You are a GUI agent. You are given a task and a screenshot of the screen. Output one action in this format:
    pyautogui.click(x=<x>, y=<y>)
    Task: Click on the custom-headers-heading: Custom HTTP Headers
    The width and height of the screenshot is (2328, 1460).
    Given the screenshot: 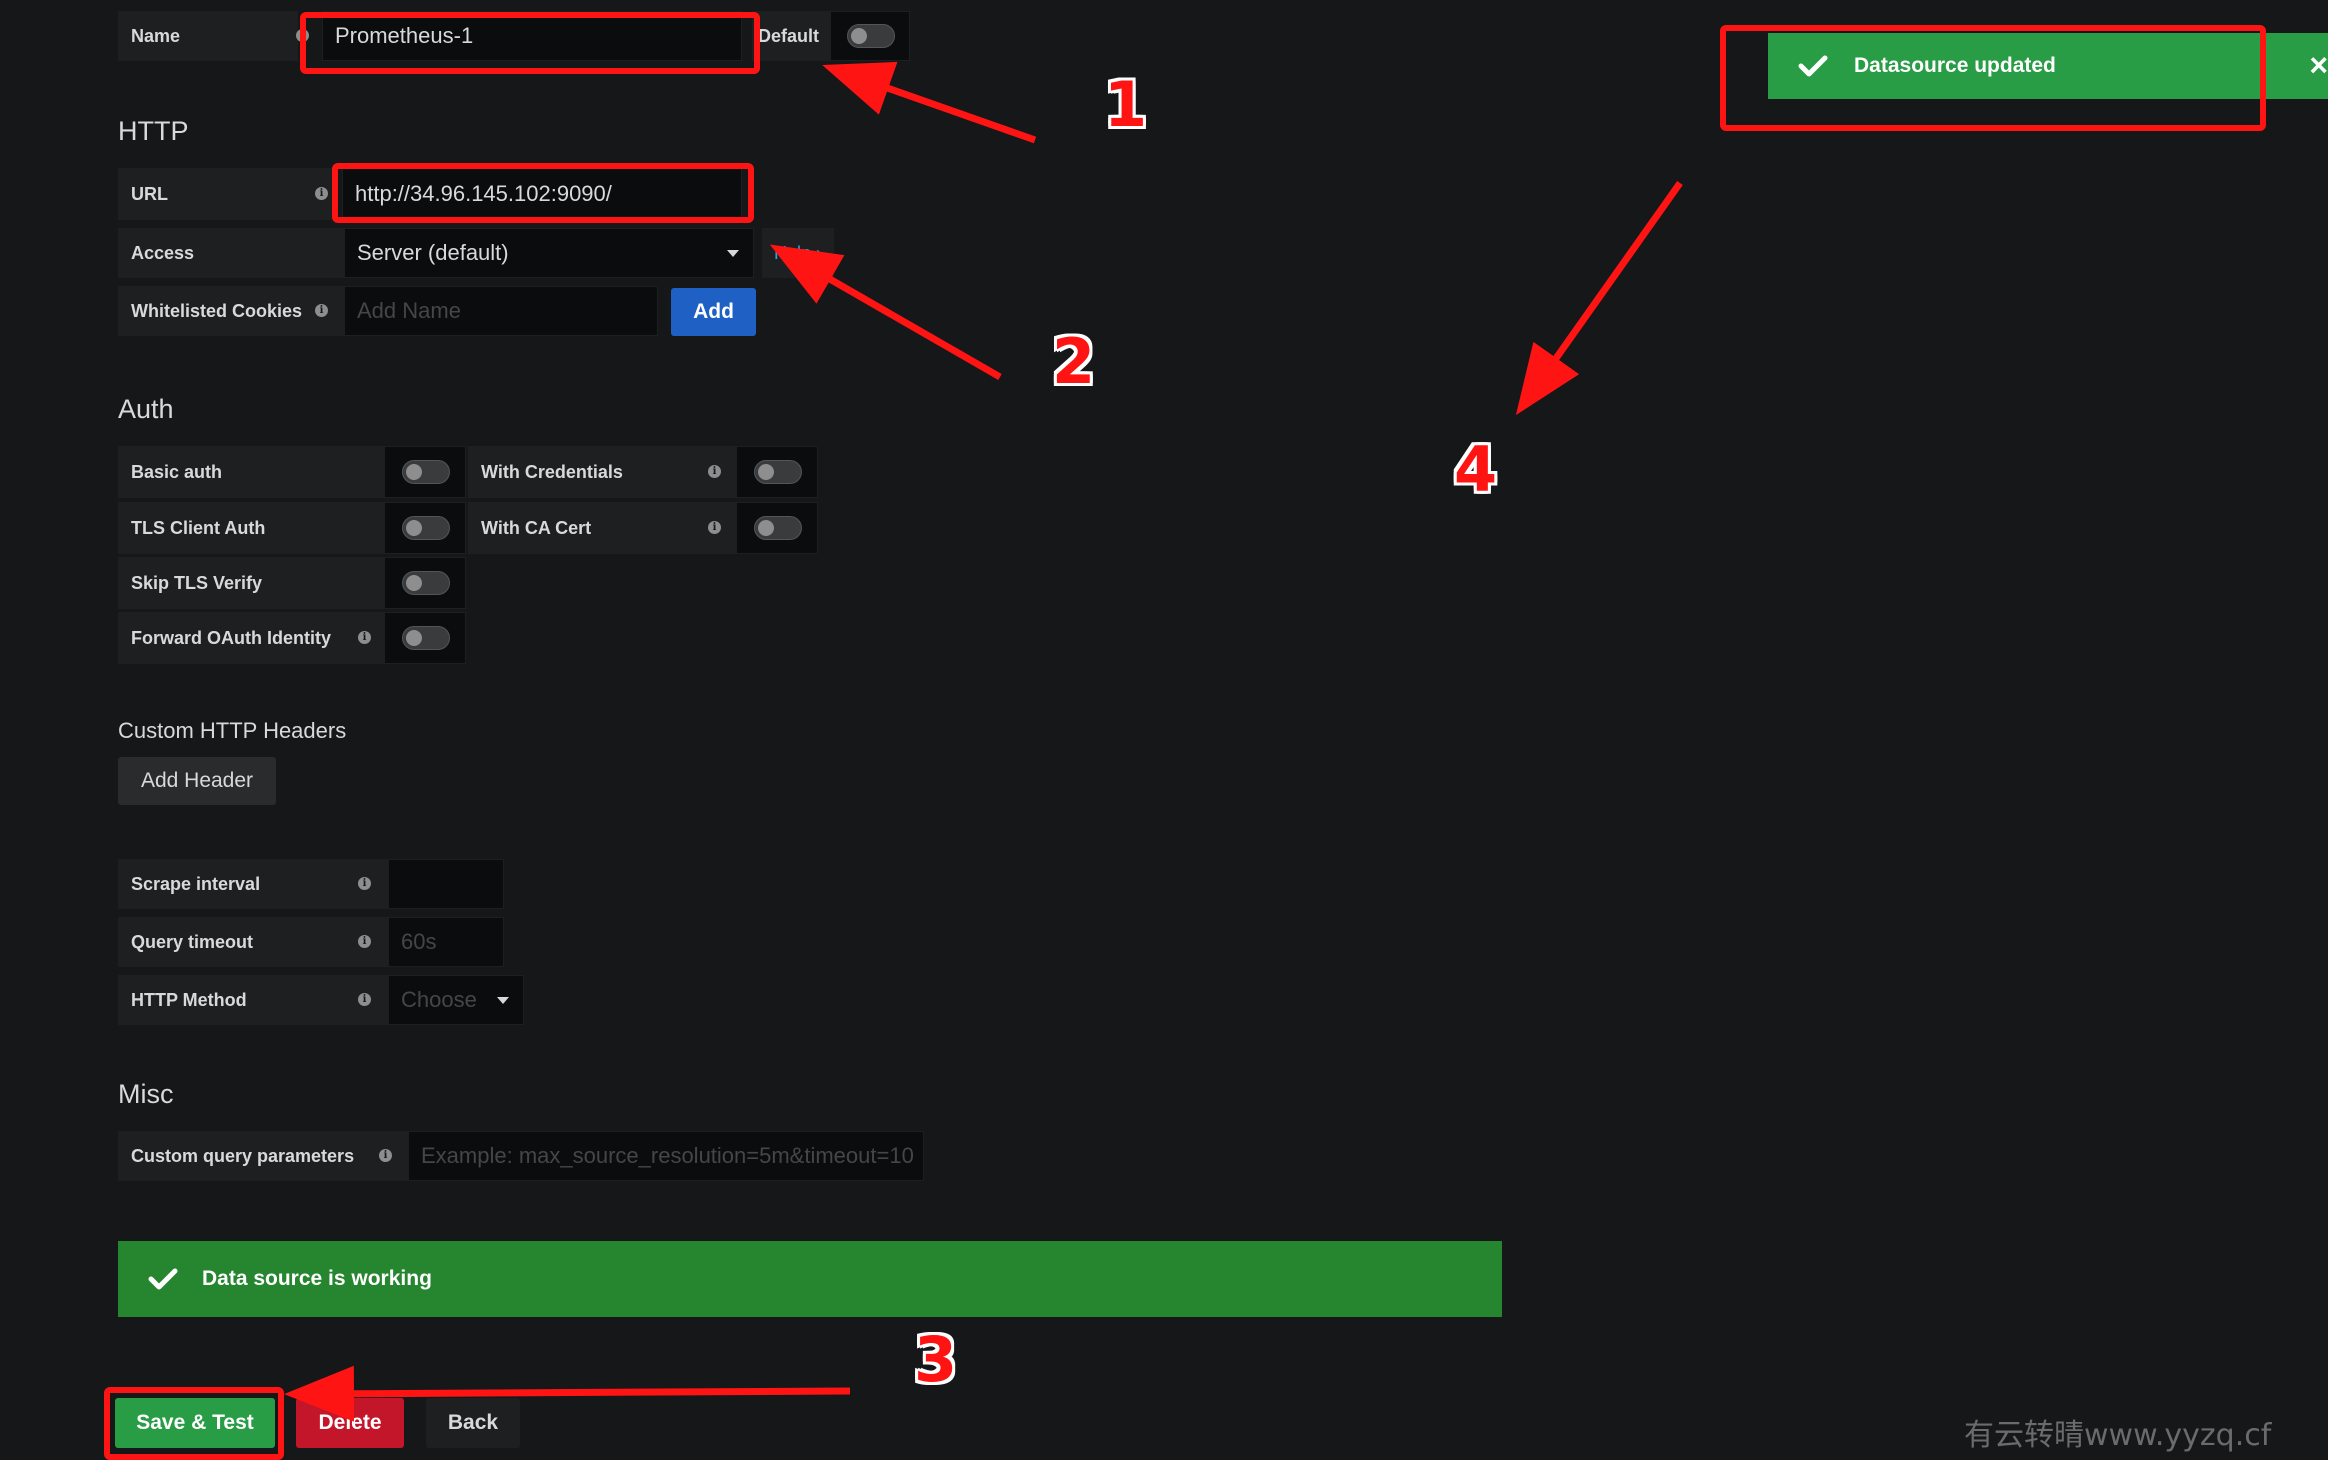 What is the action you would take?
    pyautogui.click(x=232, y=730)
    